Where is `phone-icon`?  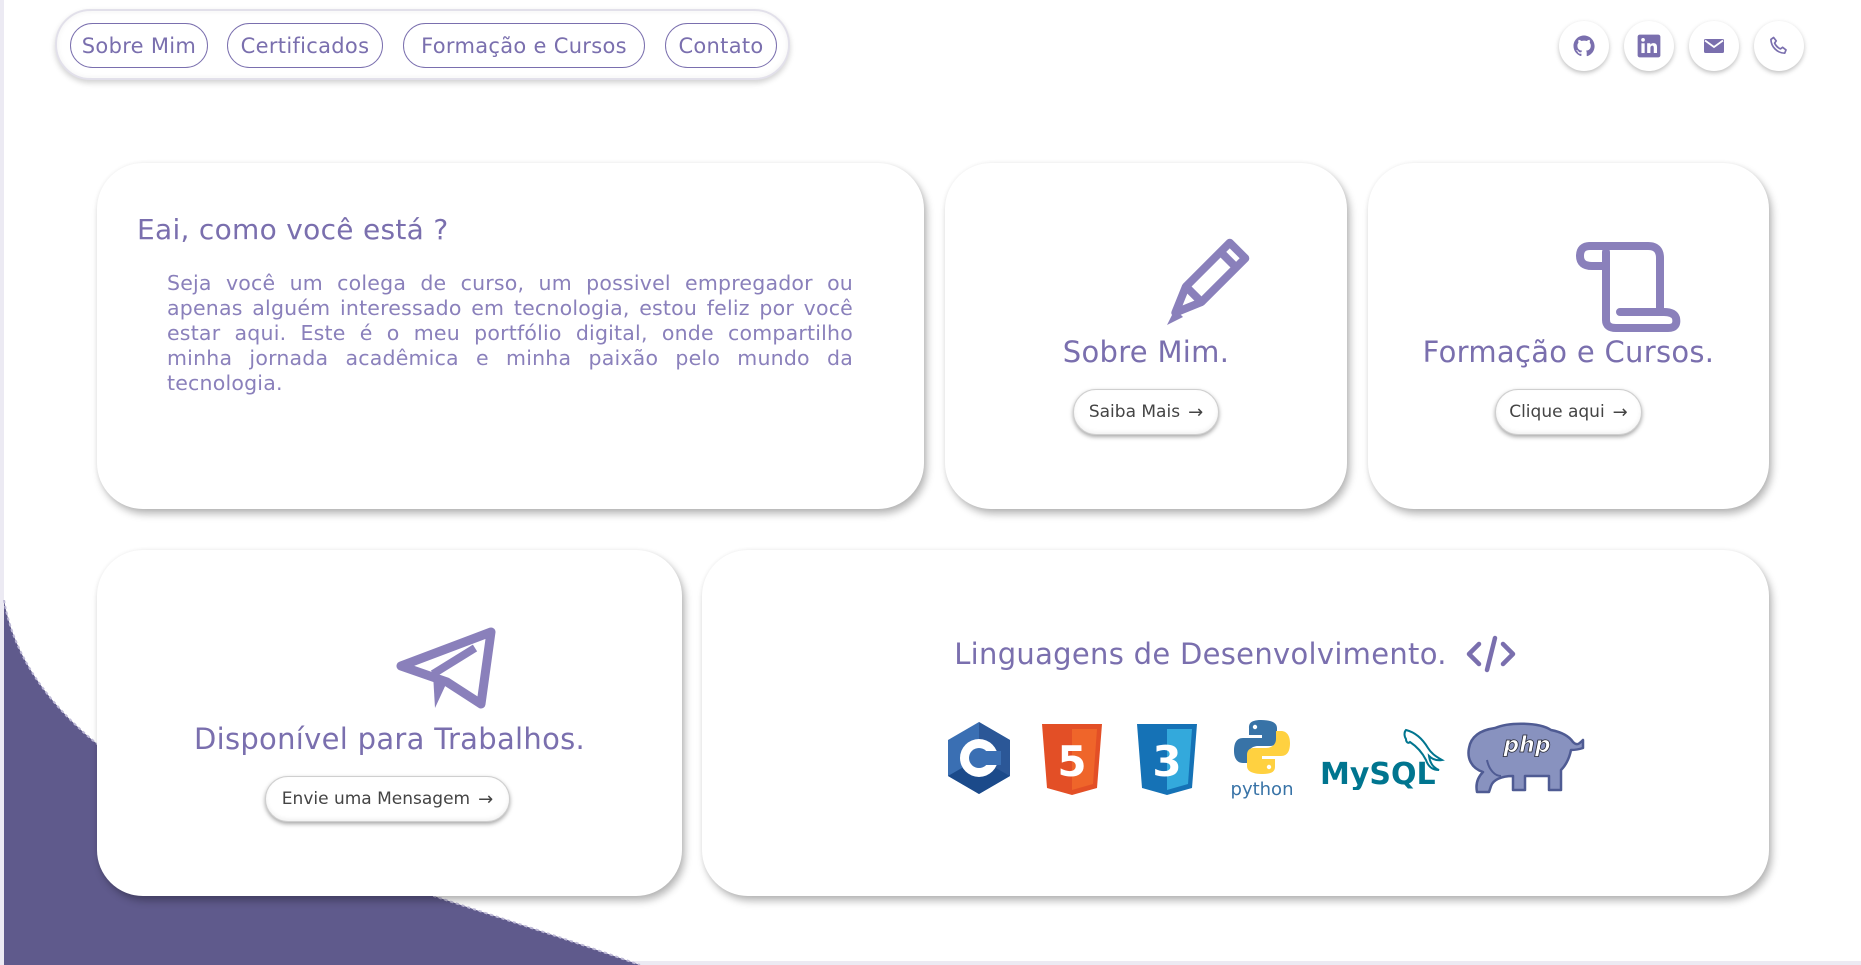 phone-icon is located at coordinates (1778, 45).